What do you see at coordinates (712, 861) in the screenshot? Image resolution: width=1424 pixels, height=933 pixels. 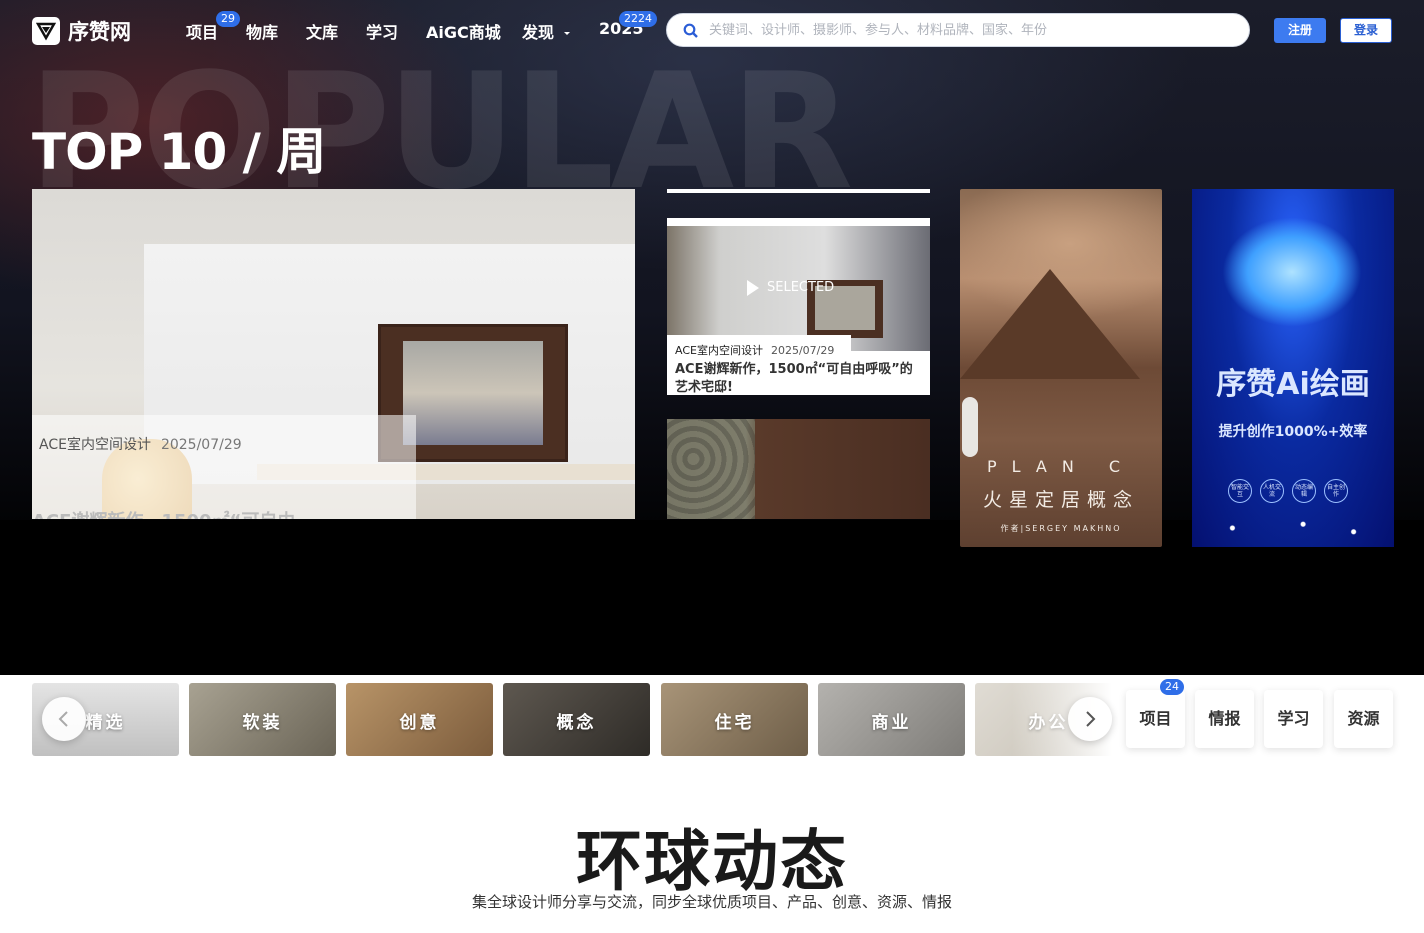 I see `section-title: 环球动态` at bounding box center [712, 861].